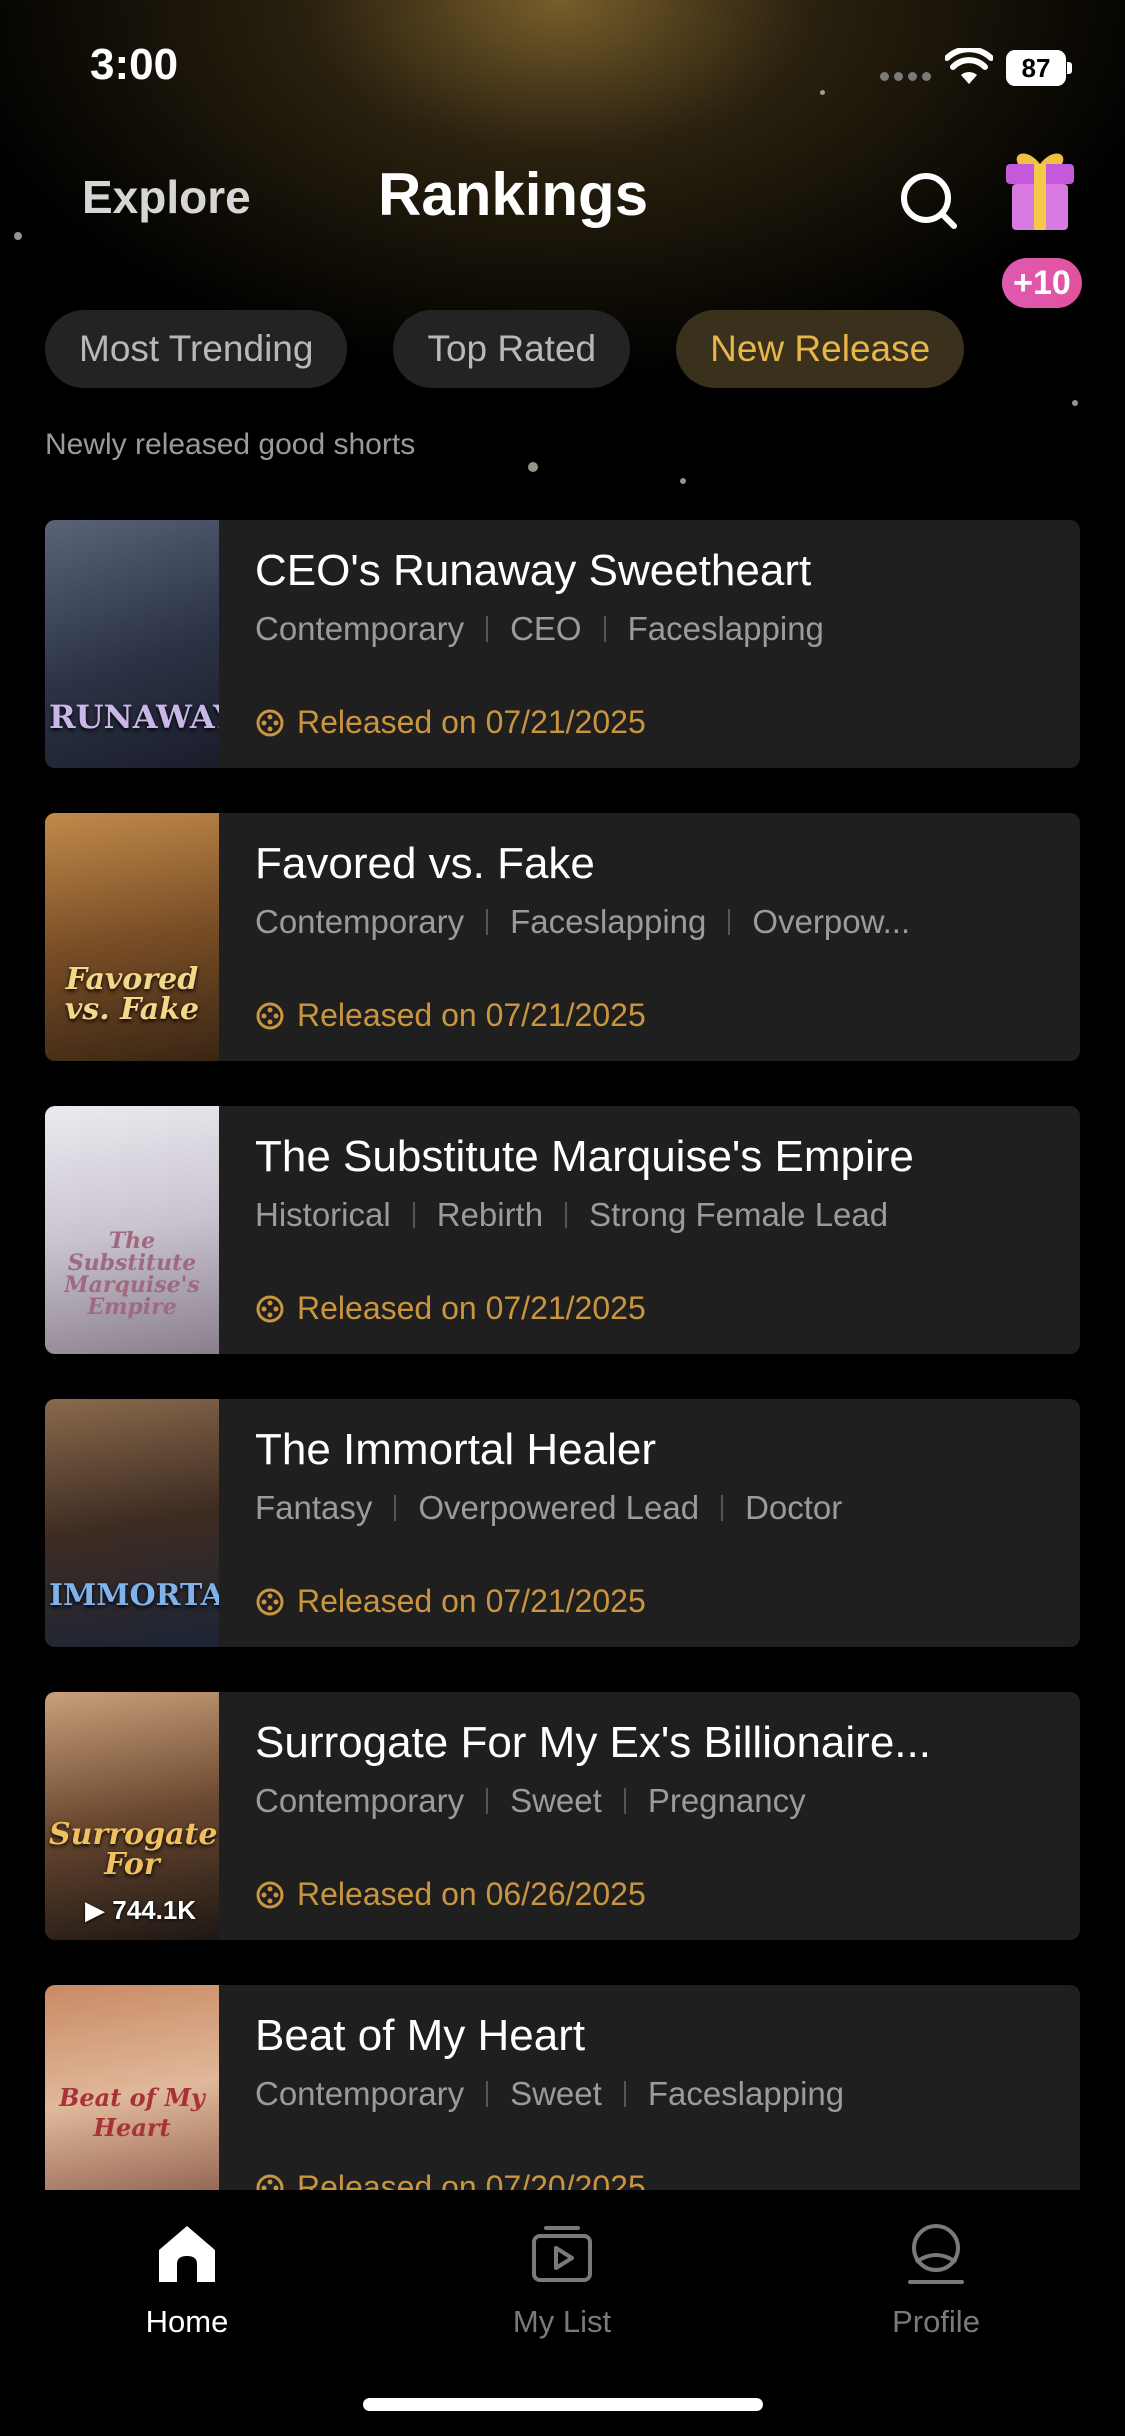 The height and width of the screenshot is (2436, 1125). I want to click on poster-title: IMMORTAL, so click(134, 1595).